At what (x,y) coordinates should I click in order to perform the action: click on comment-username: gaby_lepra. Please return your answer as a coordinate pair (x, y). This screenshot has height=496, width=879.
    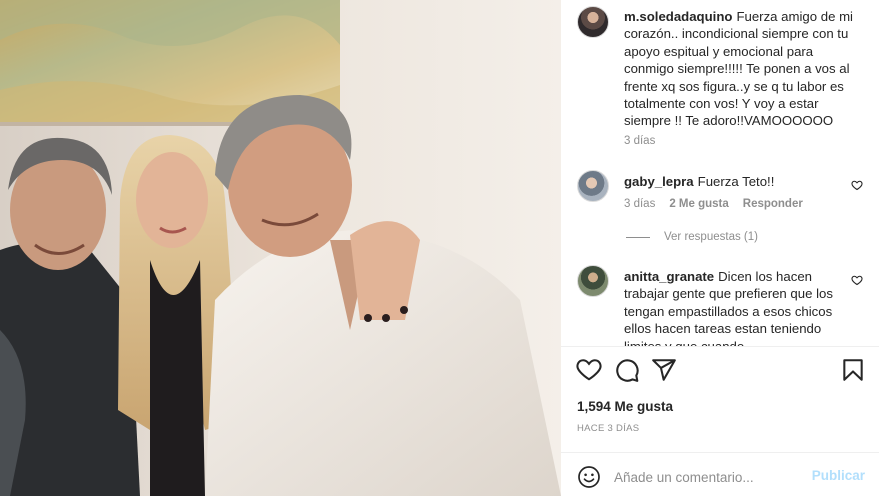
    Looking at the image, I should click on (659, 181).